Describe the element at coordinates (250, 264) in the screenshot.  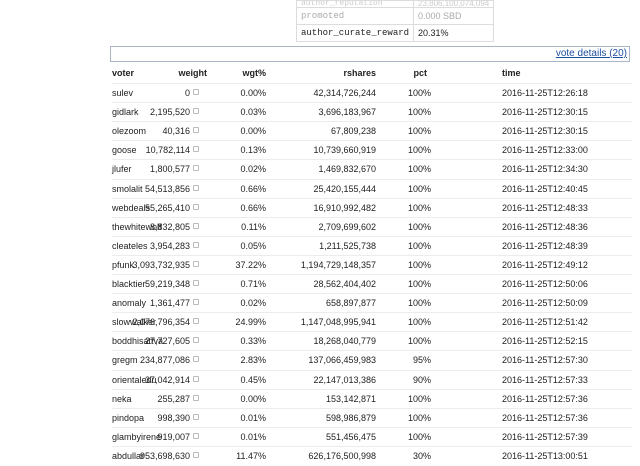
I see `weight-percent-text: 37.22%` at that location.